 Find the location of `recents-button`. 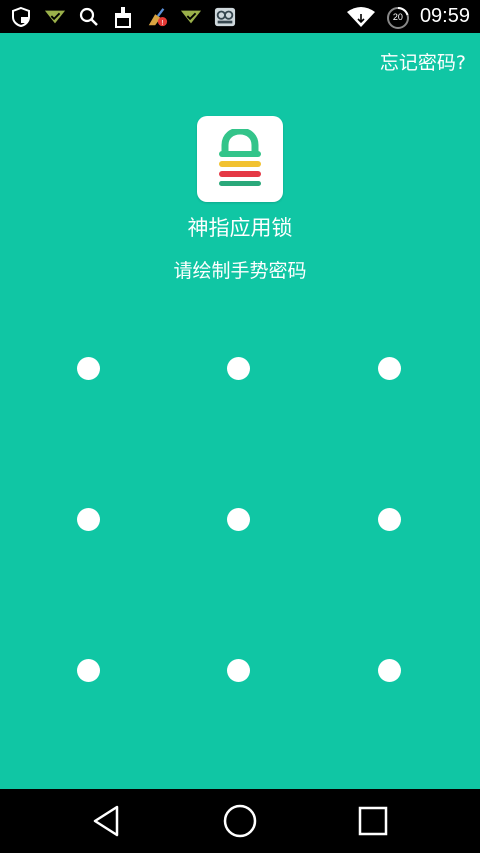

recents-button is located at coordinates (373, 821).